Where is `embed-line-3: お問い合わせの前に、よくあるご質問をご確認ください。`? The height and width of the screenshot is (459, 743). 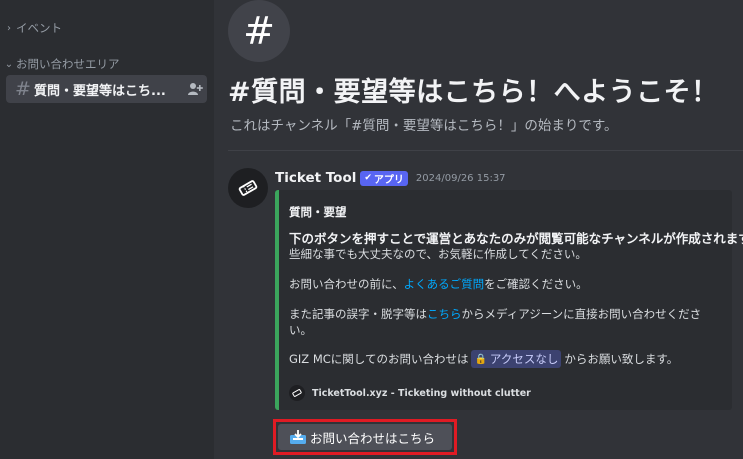
embed-line-3: お問い合わせの前に、よくあるご質問をご確認ください。 is located at coordinates (438, 284).